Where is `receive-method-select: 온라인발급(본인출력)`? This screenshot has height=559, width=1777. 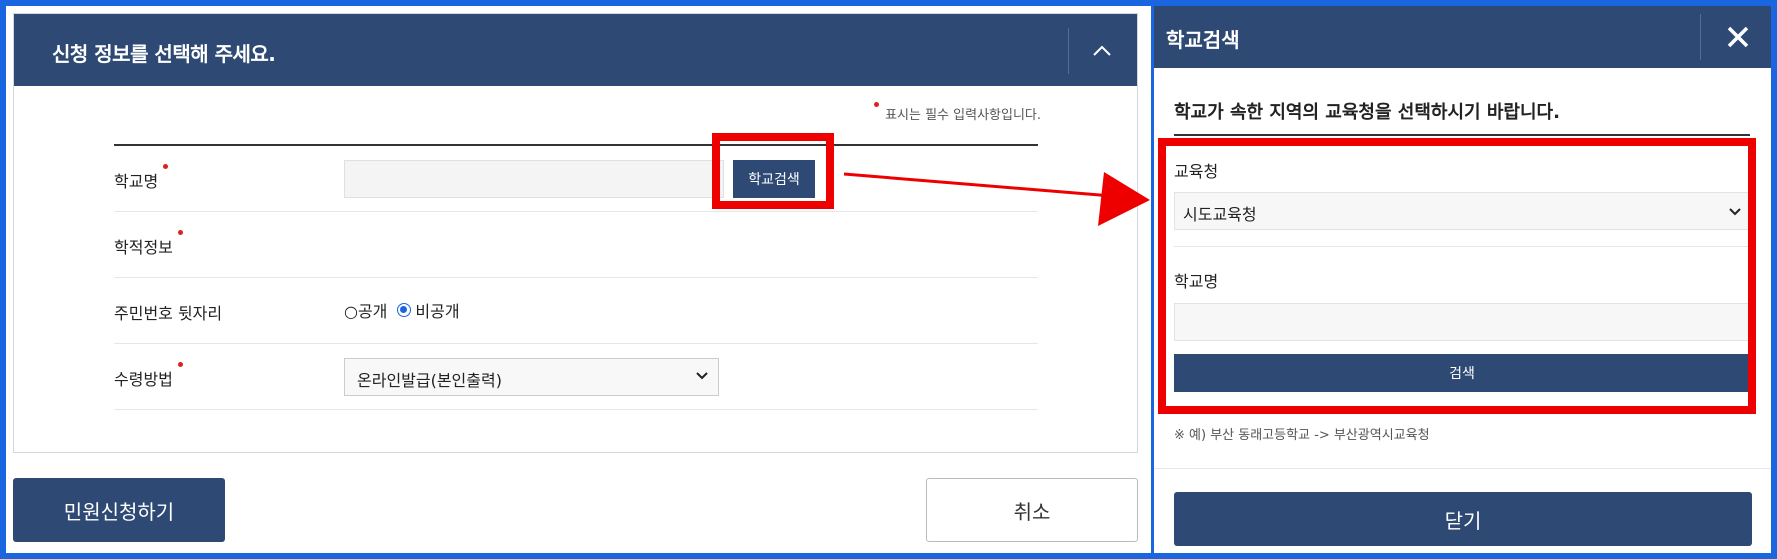 receive-method-select: 온라인발급(본인출력) is located at coordinates (531, 377).